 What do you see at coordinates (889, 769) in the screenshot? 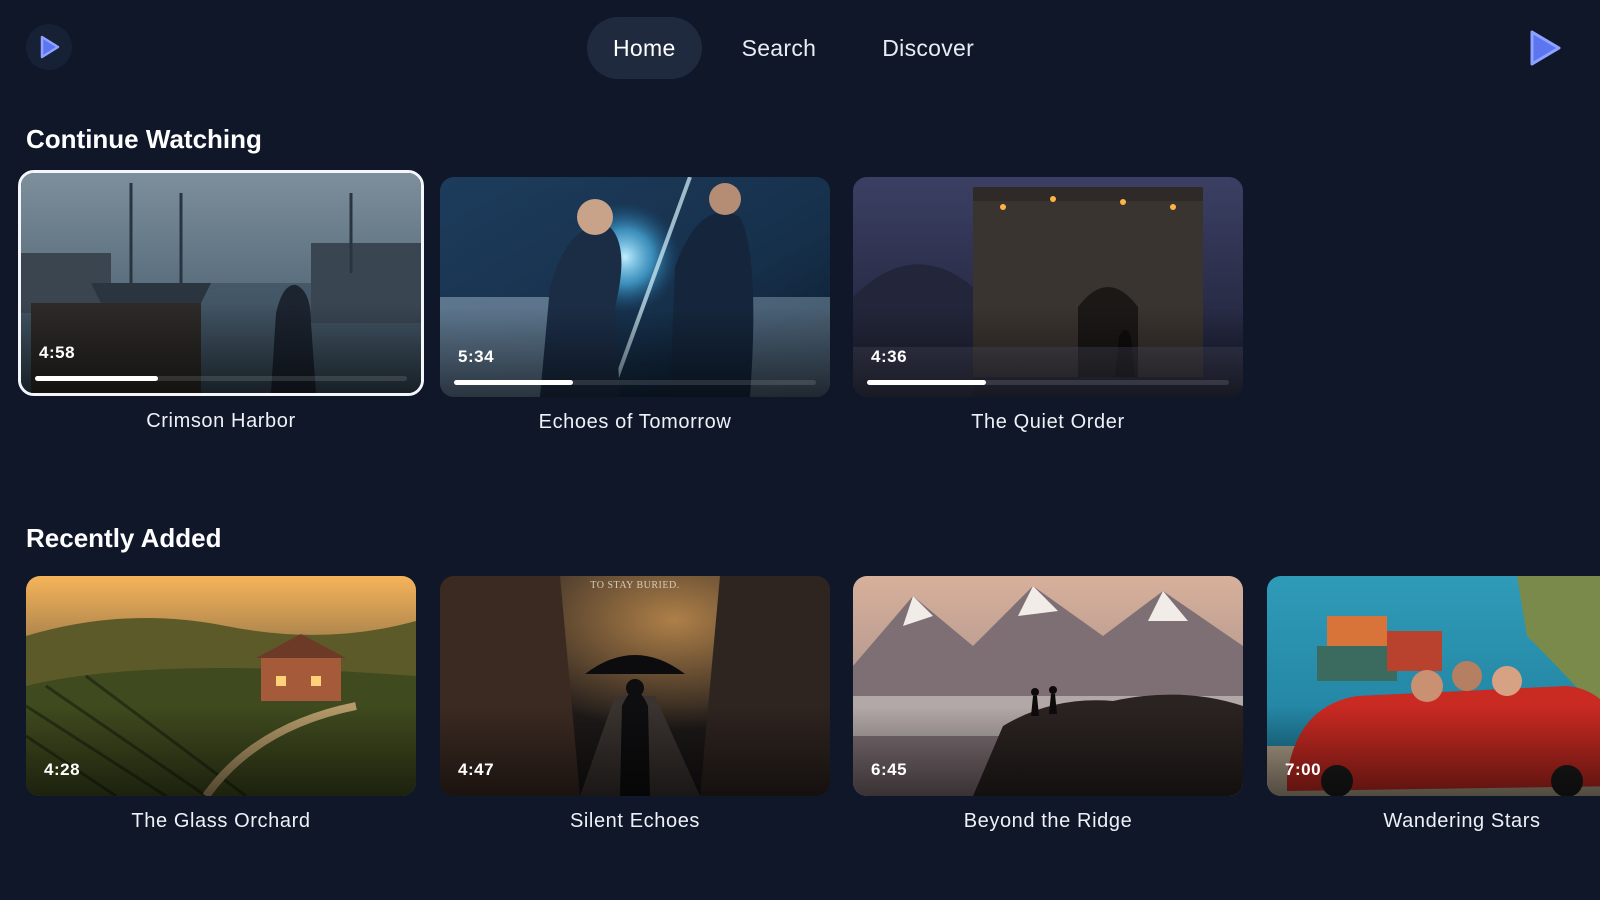
I see `duration-label: 6:45` at bounding box center [889, 769].